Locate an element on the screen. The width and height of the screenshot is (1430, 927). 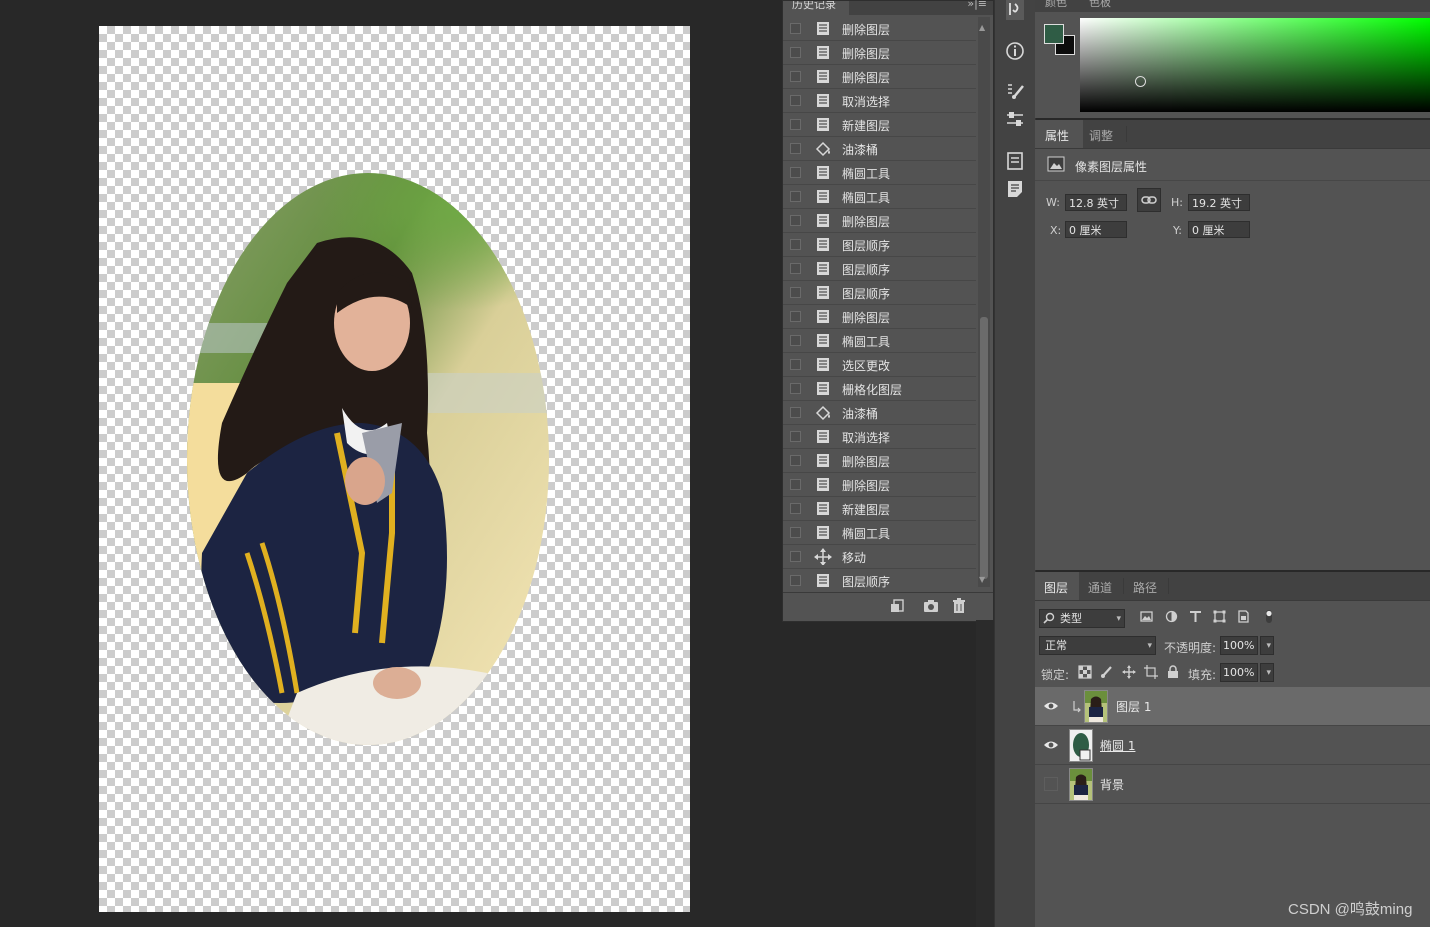
layer-row-background: 背景 is located at coordinates (1232, 784).